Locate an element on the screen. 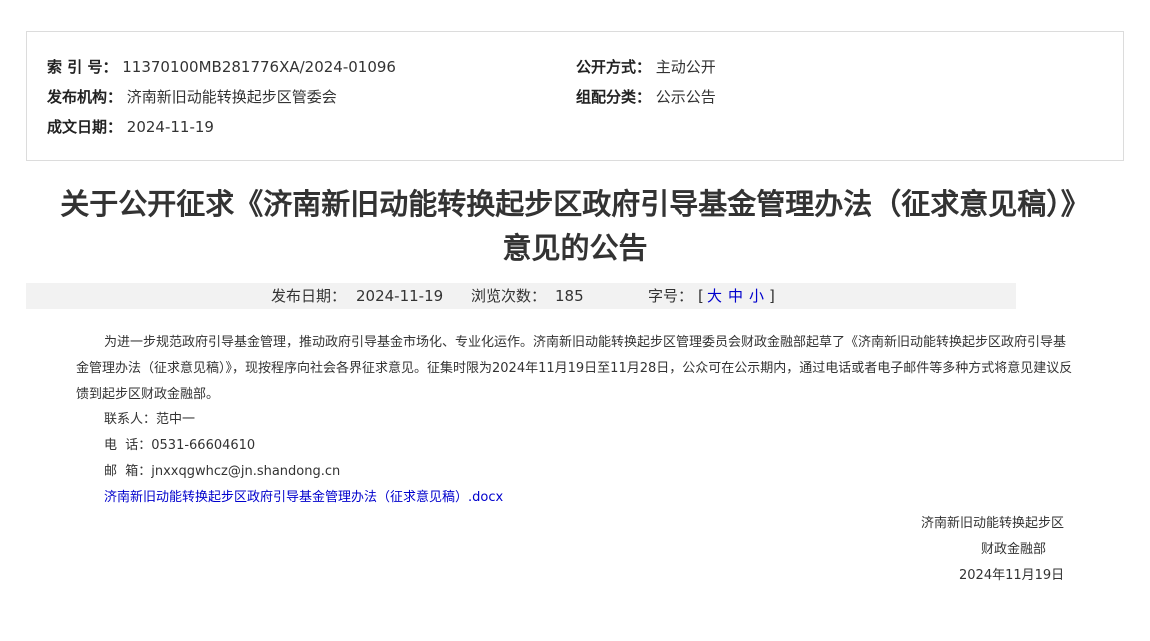 Image resolution: width=1150 pixels, height=641 pixels. category-row: 组配分类： 公示公告 is located at coordinates (646, 97).